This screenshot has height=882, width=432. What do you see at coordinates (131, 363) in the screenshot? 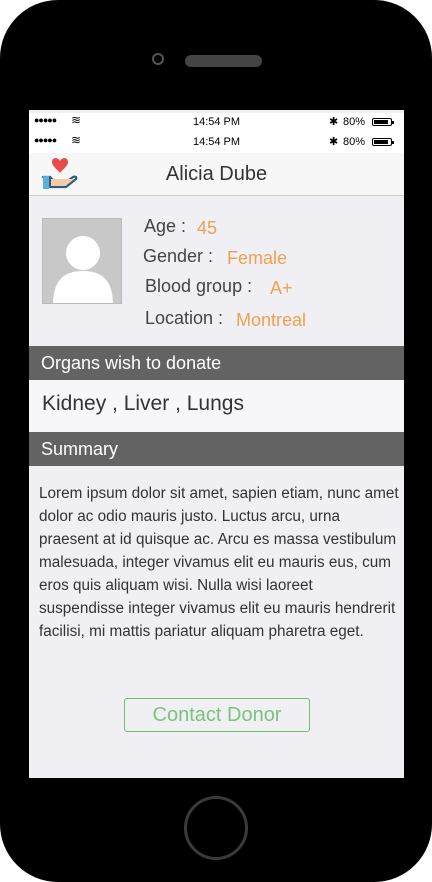
I see `organs-header-label: Organs wish to donate` at bounding box center [131, 363].